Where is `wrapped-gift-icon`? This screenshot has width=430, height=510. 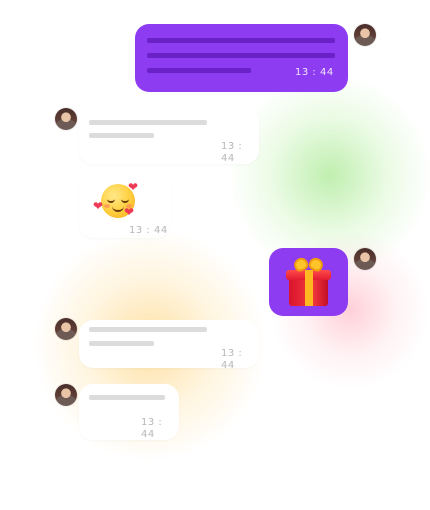 wrapped-gift-icon is located at coordinates (308, 281).